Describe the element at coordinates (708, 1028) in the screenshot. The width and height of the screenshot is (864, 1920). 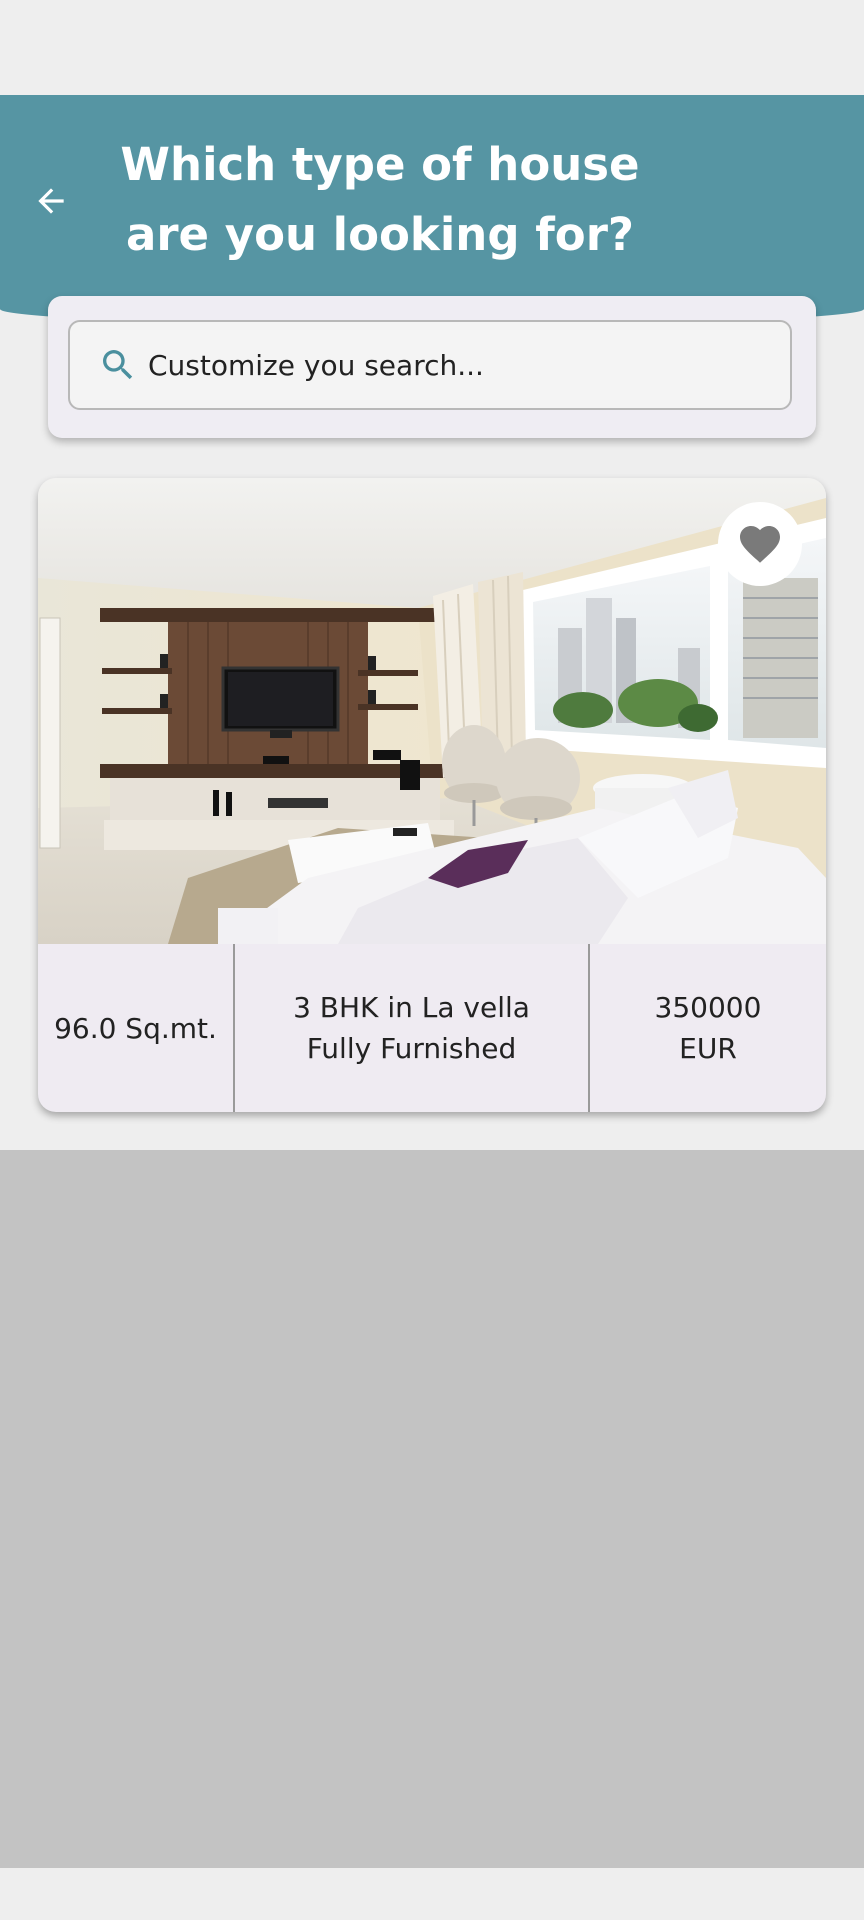
I see `listing-price: 350000 EUR` at that location.